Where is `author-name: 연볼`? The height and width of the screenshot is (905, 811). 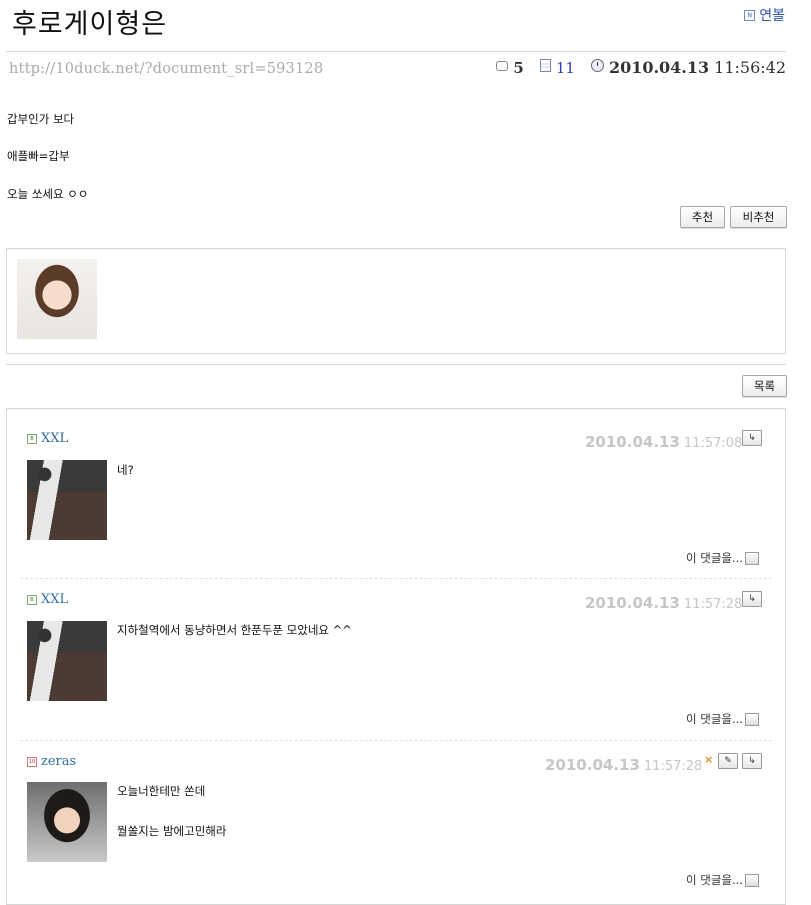 author-name: 연볼 is located at coordinates (772, 15).